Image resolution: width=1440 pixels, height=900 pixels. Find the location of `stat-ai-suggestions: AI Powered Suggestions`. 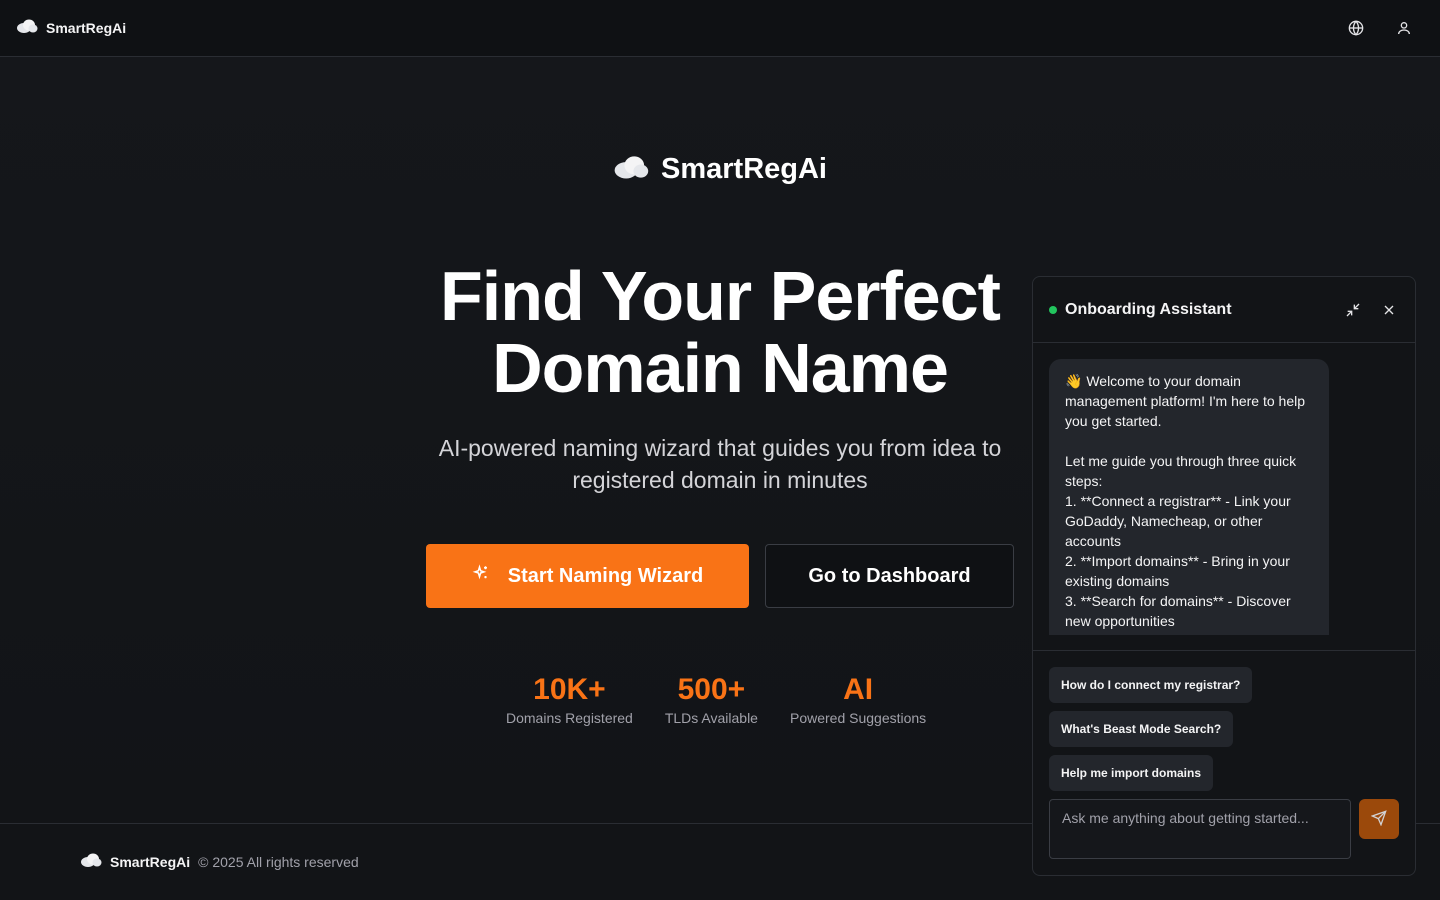

stat-ai-suggestions: AI Powered Suggestions is located at coordinates (858, 699).